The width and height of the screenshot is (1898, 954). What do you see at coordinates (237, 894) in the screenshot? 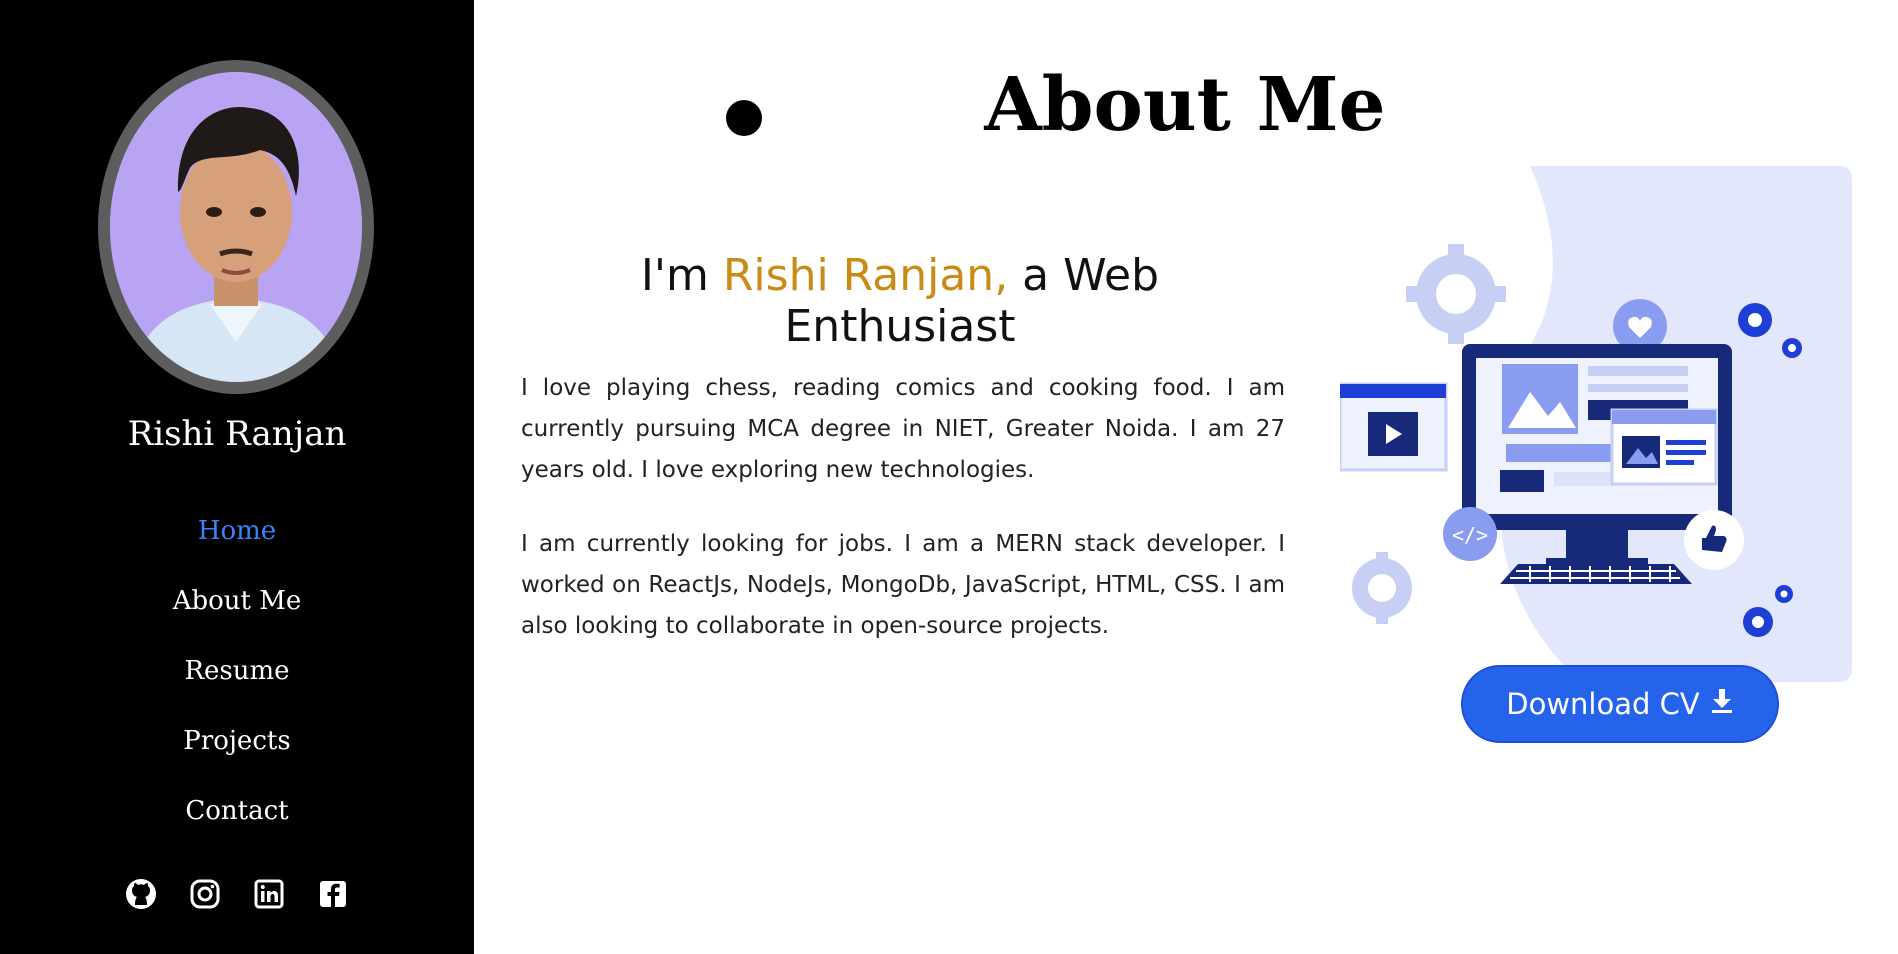
I see `social-links` at bounding box center [237, 894].